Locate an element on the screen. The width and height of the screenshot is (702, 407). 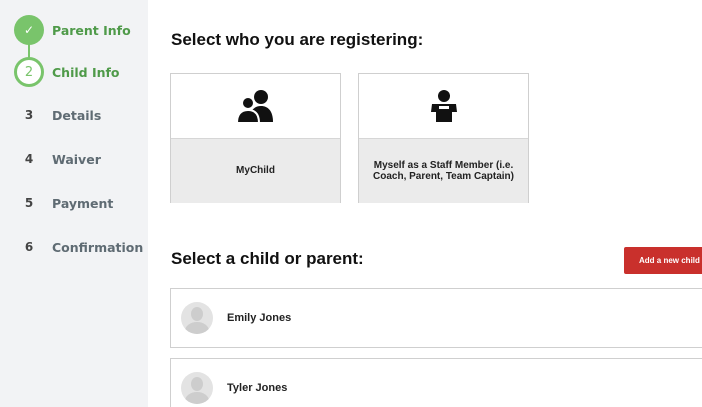
step-child-info: 2 Child Info is located at coordinates (67, 72).